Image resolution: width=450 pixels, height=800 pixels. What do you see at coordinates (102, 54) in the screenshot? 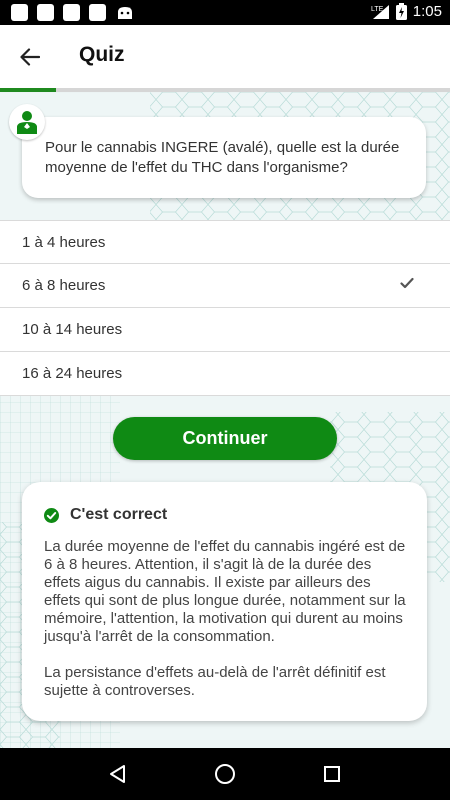
I see `page-title: Quiz` at bounding box center [102, 54].